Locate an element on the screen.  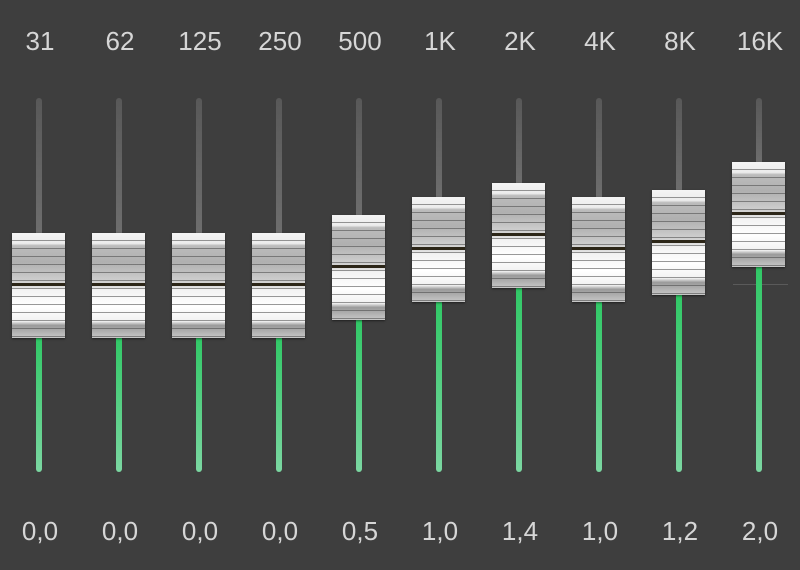
eq-band: 4K 1,0 is located at coordinates (600, 285).